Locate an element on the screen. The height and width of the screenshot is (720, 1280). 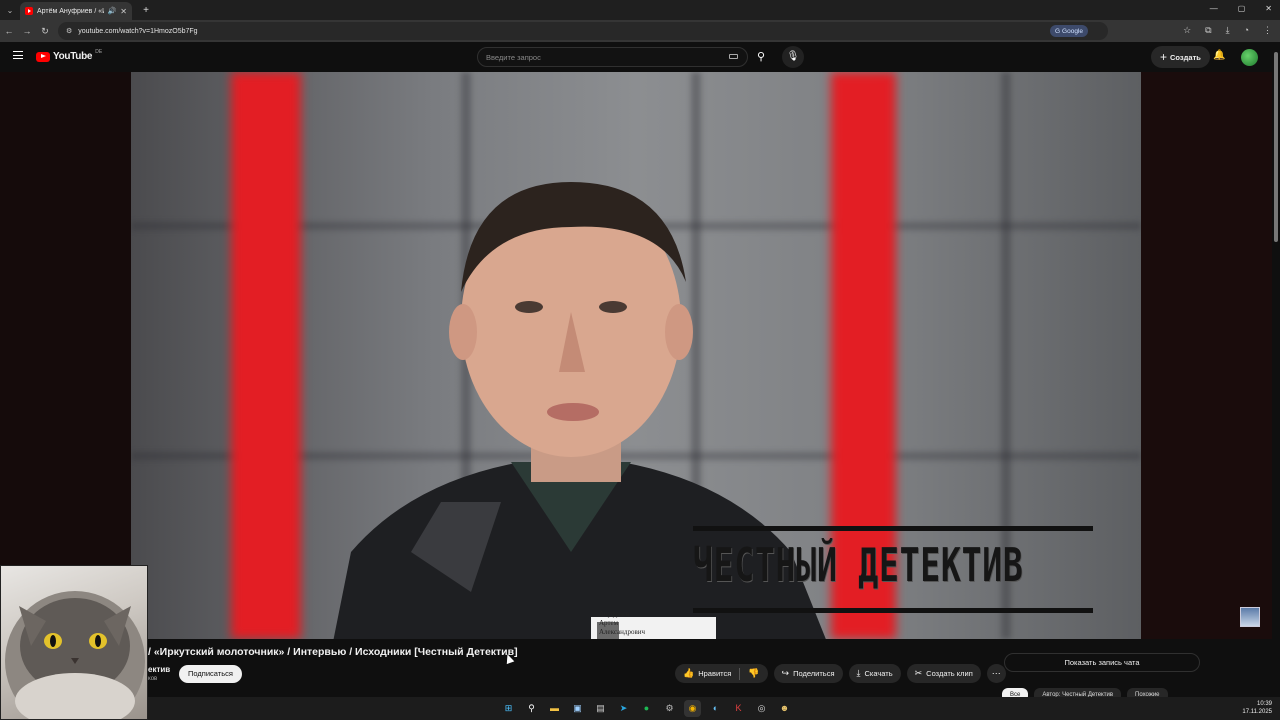
browser-extension-tools: ☆ ⧉ ⤓ ◔ ⋮ is located at coordinates (1227, 30).